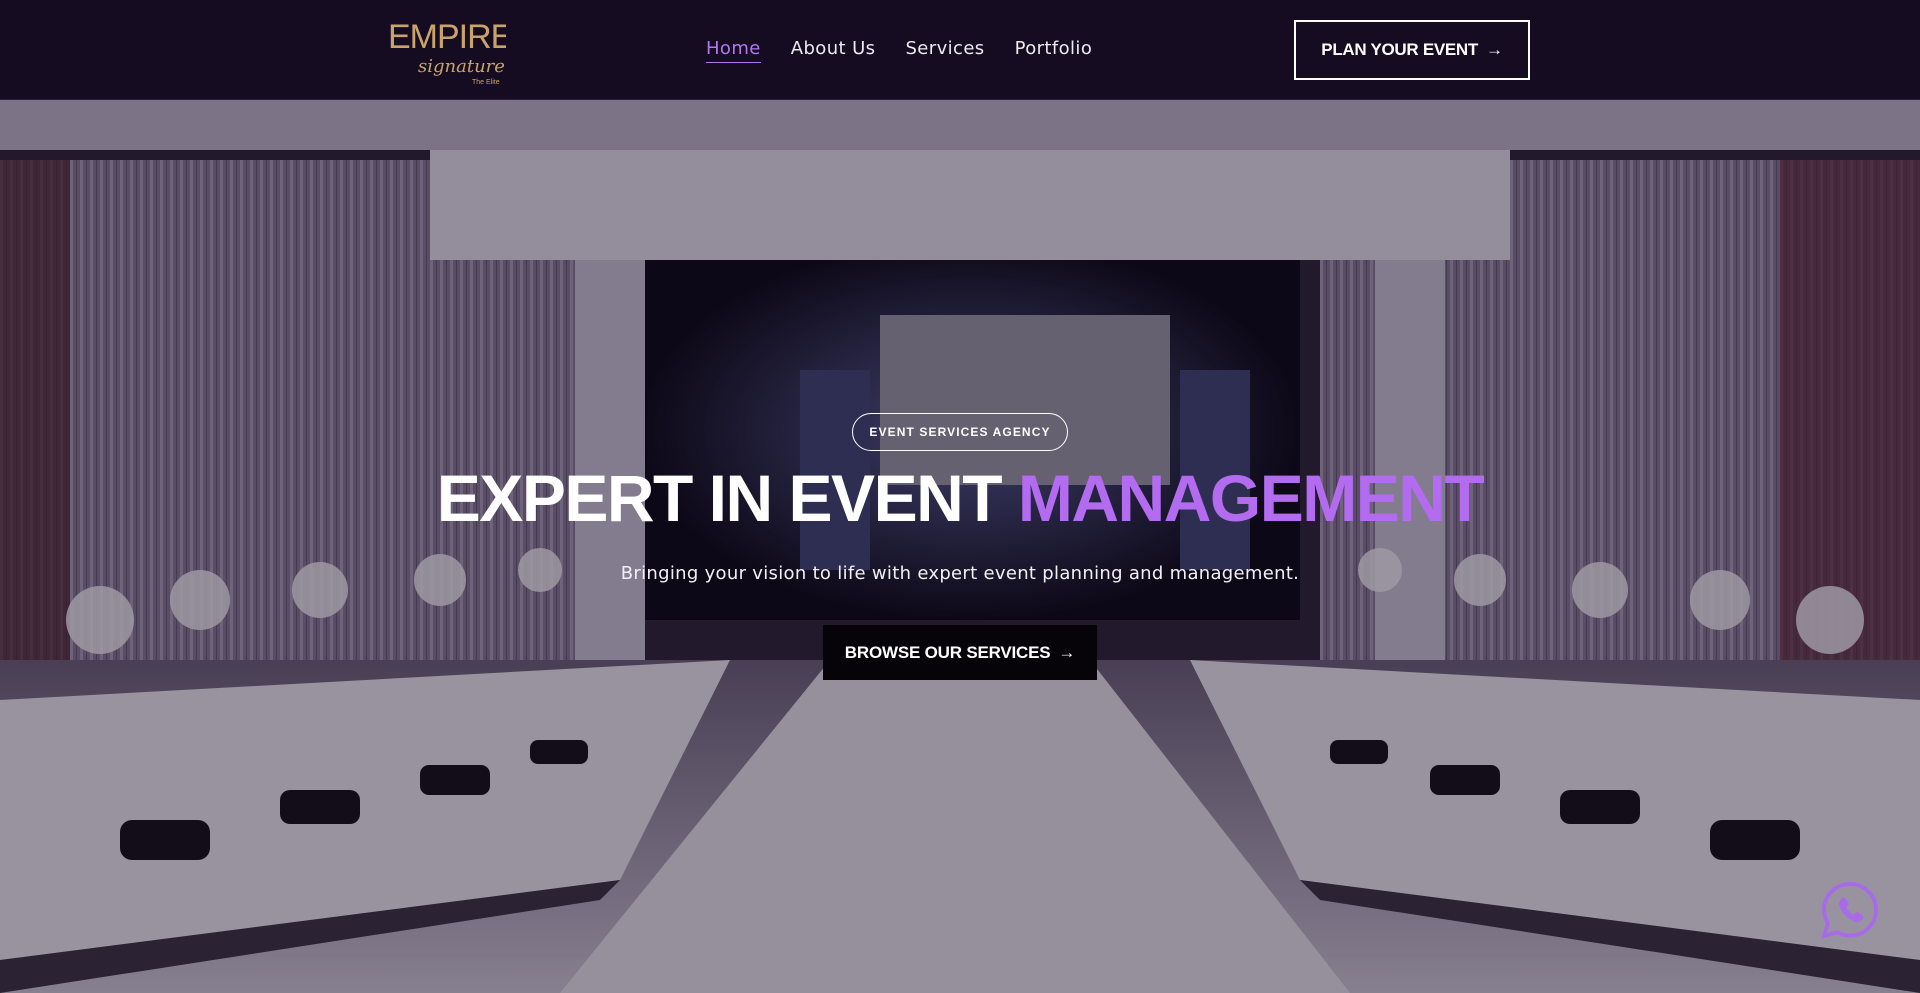 The height and width of the screenshot is (993, 1920). Describe the element at coordinates (733, 50) in the screenshot. I see `nav-item-home: Home` at that location.